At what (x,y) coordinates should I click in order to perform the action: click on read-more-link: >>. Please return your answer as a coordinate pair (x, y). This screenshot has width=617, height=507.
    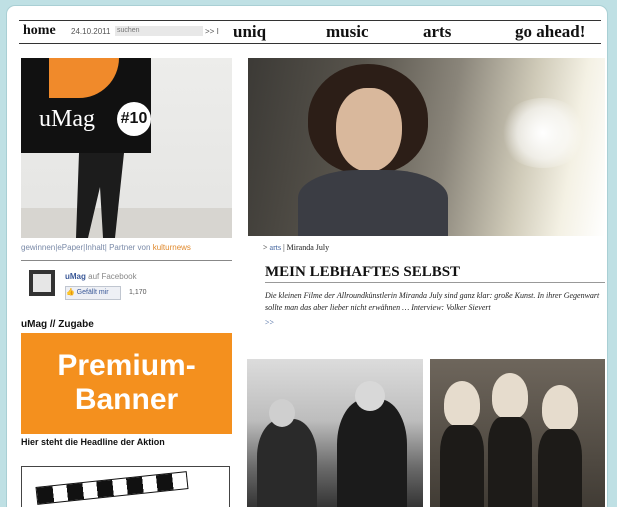
    Looking at the image, I should click on (269, 322).